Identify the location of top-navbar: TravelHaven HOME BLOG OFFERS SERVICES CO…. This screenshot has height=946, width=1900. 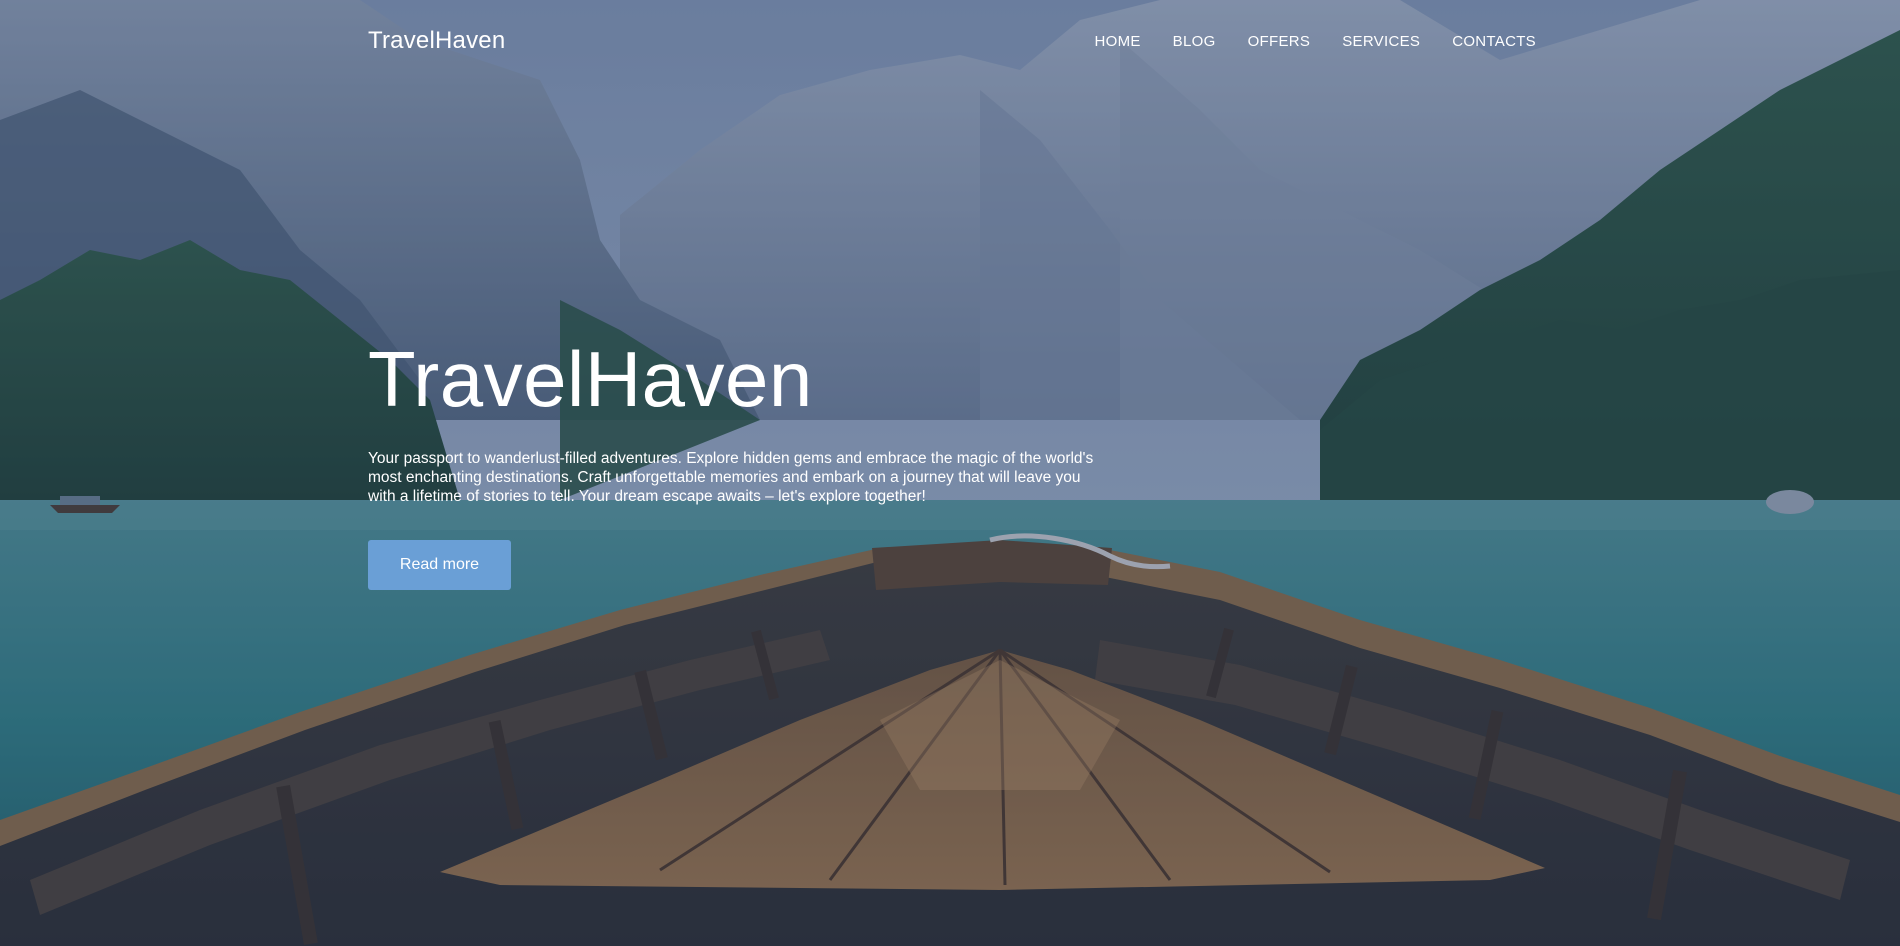
(950, 45).